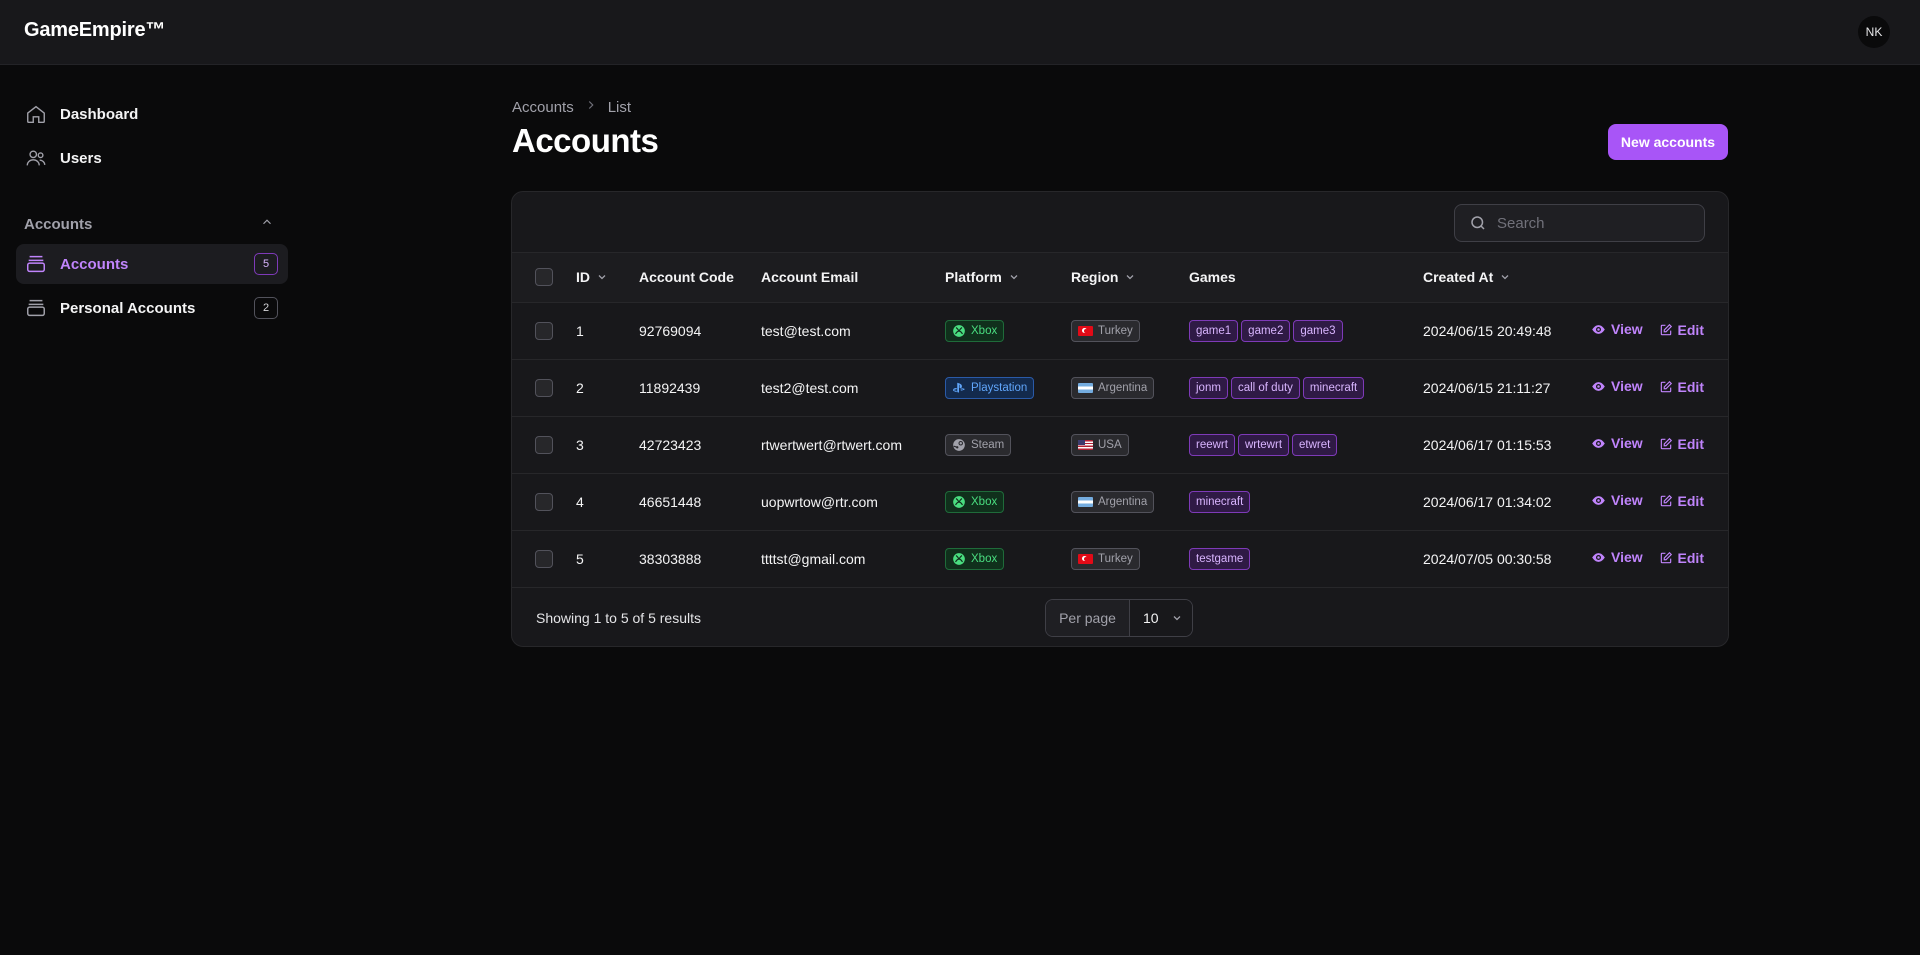 This screenshot has width=1920, height=955. What do you see at coordinates (543, 107) in the screenshot?
I see `breadcrumb-root: Accounts` at bounding box center [543, 107].